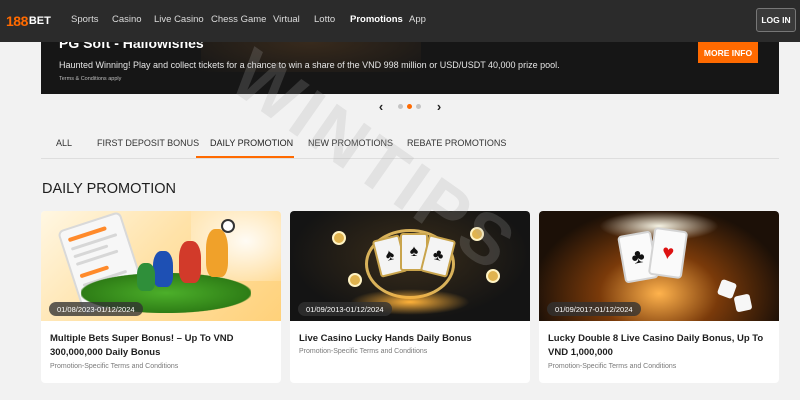 This screenshot has height=400, width=800. Describe the element at coordinates (238, 19) in the screenshot. I see `nav-item-chess-game: Chess Game` at that location.